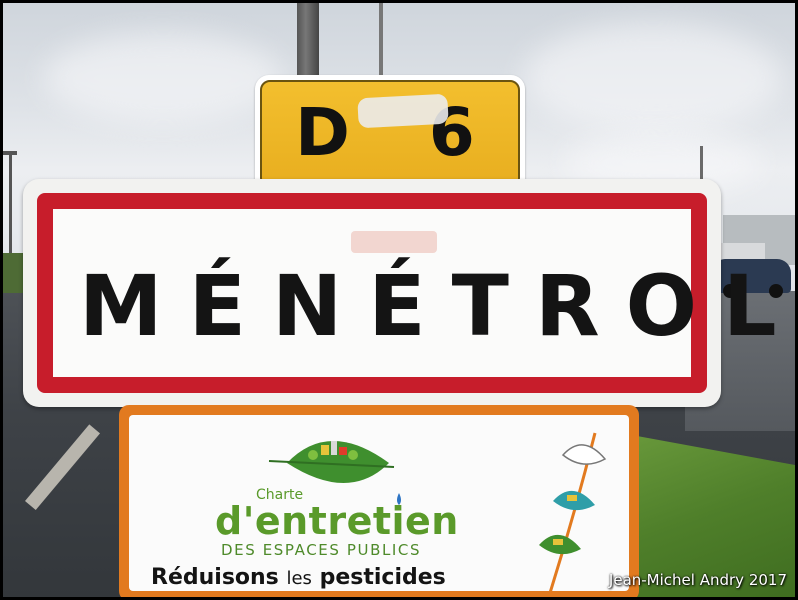 This screenshot has height=600, width=798. Describe the element at coordinates (381, 43) in the screenshot. I see `thin-pole` at that location.